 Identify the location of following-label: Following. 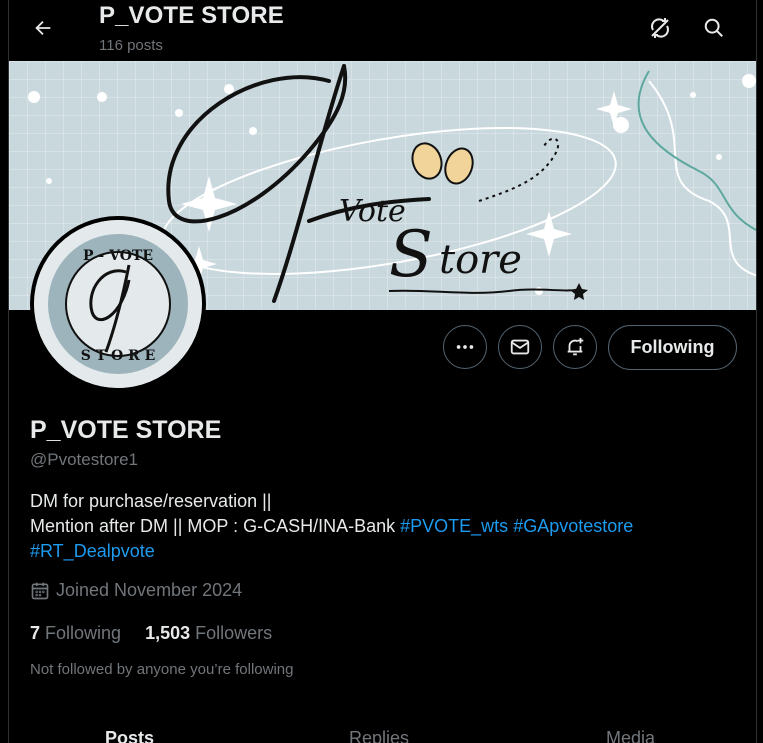
(83, 633).